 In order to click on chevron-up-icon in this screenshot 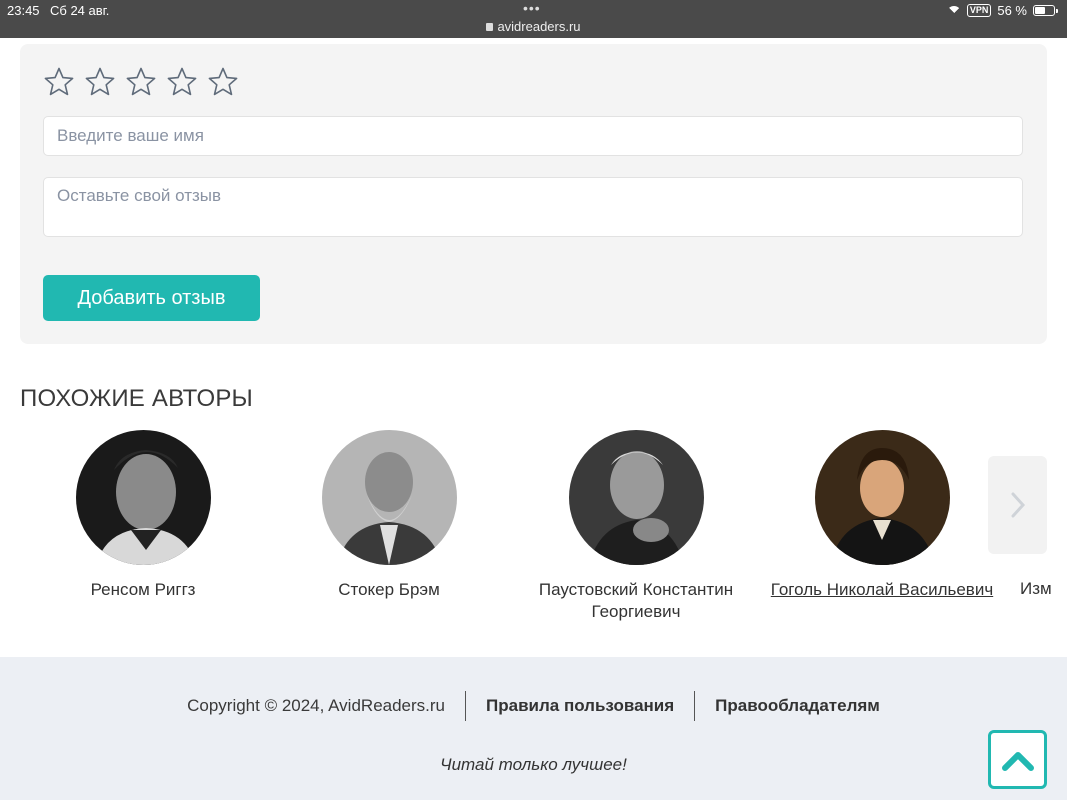, I will do `click(1017, 761)`.